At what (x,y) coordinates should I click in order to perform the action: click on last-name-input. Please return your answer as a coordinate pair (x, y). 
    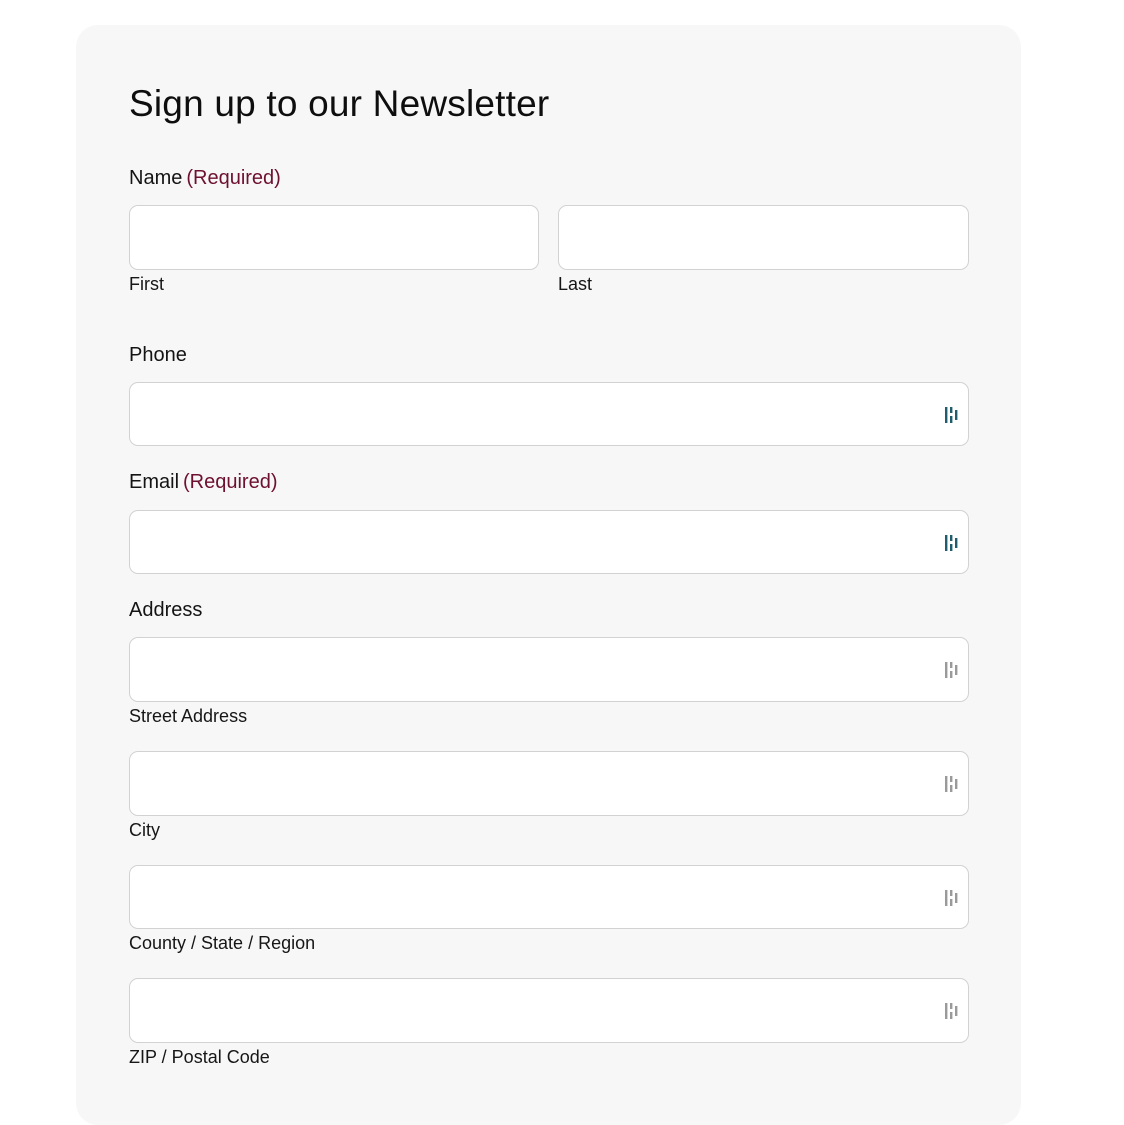
    Looking at the image, I should click on (763, 237).